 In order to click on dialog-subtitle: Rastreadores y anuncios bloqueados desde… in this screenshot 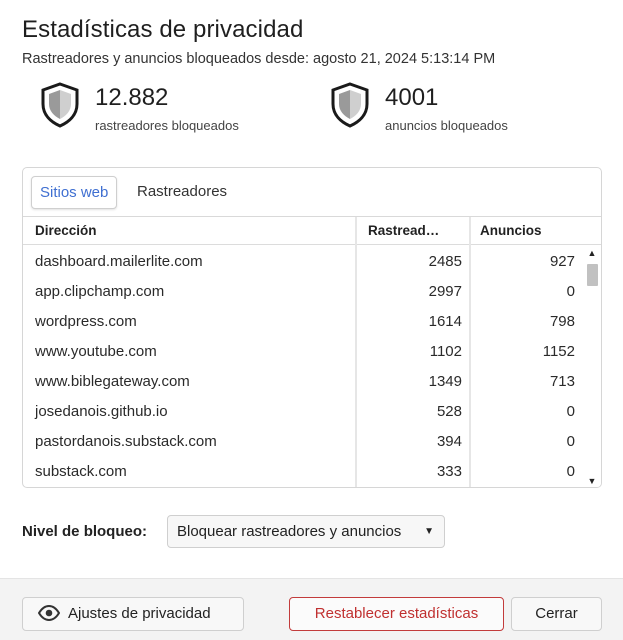, I will do `click(259, 59)`.